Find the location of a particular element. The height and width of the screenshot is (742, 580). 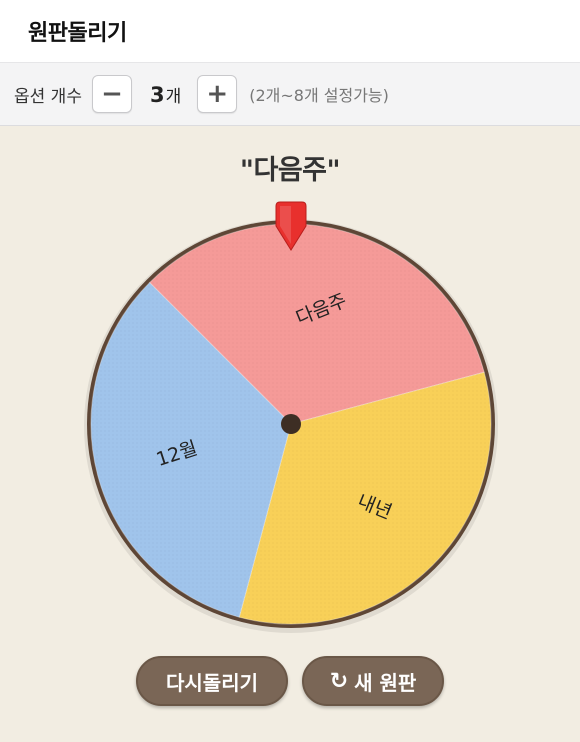

wheel-hub is located at coordinates (291, 424).